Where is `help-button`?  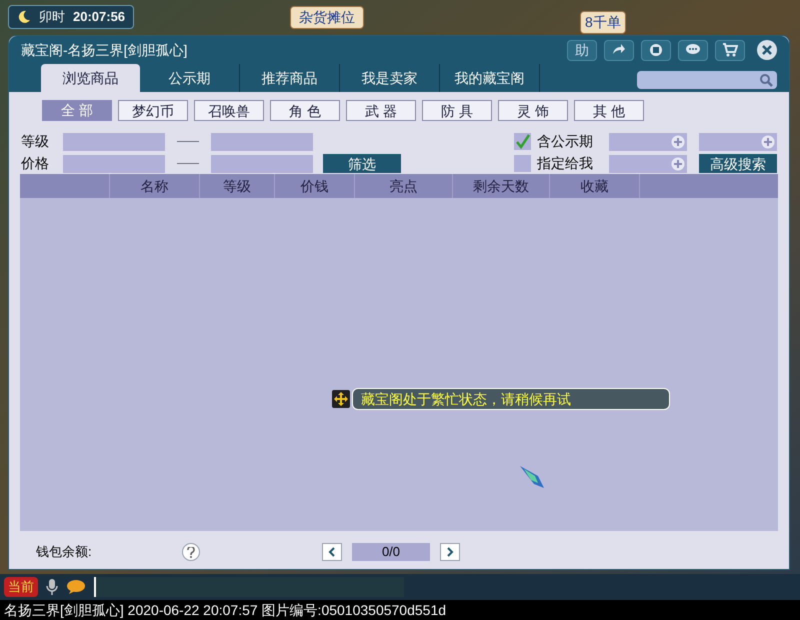
help-button is located at coordinates (191, 552).